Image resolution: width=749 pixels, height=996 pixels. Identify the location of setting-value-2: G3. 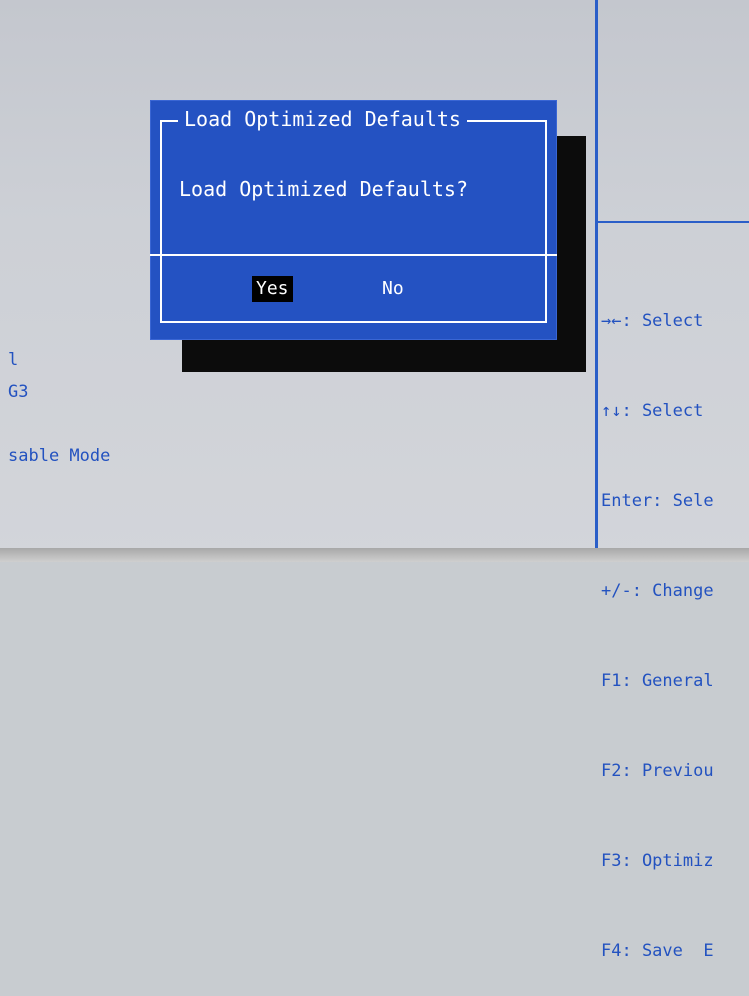
(18, 392).